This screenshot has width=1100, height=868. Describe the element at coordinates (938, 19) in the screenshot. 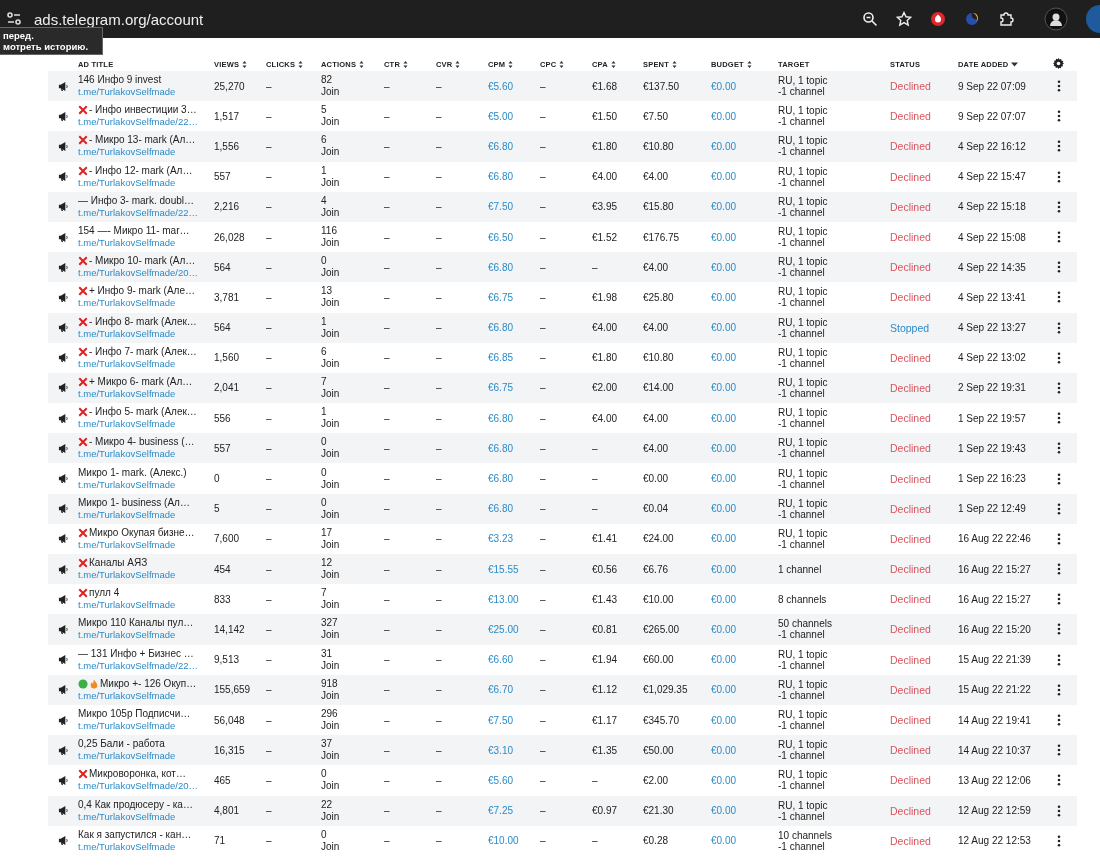

I see `shield-icon` at that location.